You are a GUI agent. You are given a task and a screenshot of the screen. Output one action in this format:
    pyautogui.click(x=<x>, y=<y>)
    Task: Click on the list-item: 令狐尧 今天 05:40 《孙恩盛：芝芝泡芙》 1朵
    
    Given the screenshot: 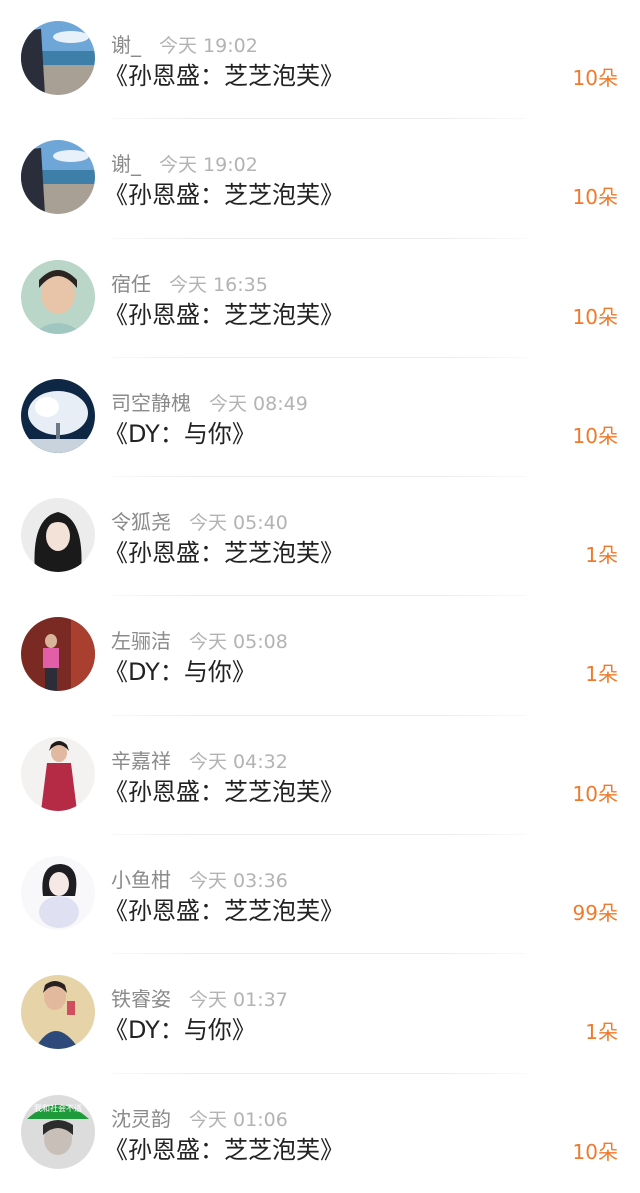 What is the action you would take?
    pyautogui.click(x=320, y=537)
    